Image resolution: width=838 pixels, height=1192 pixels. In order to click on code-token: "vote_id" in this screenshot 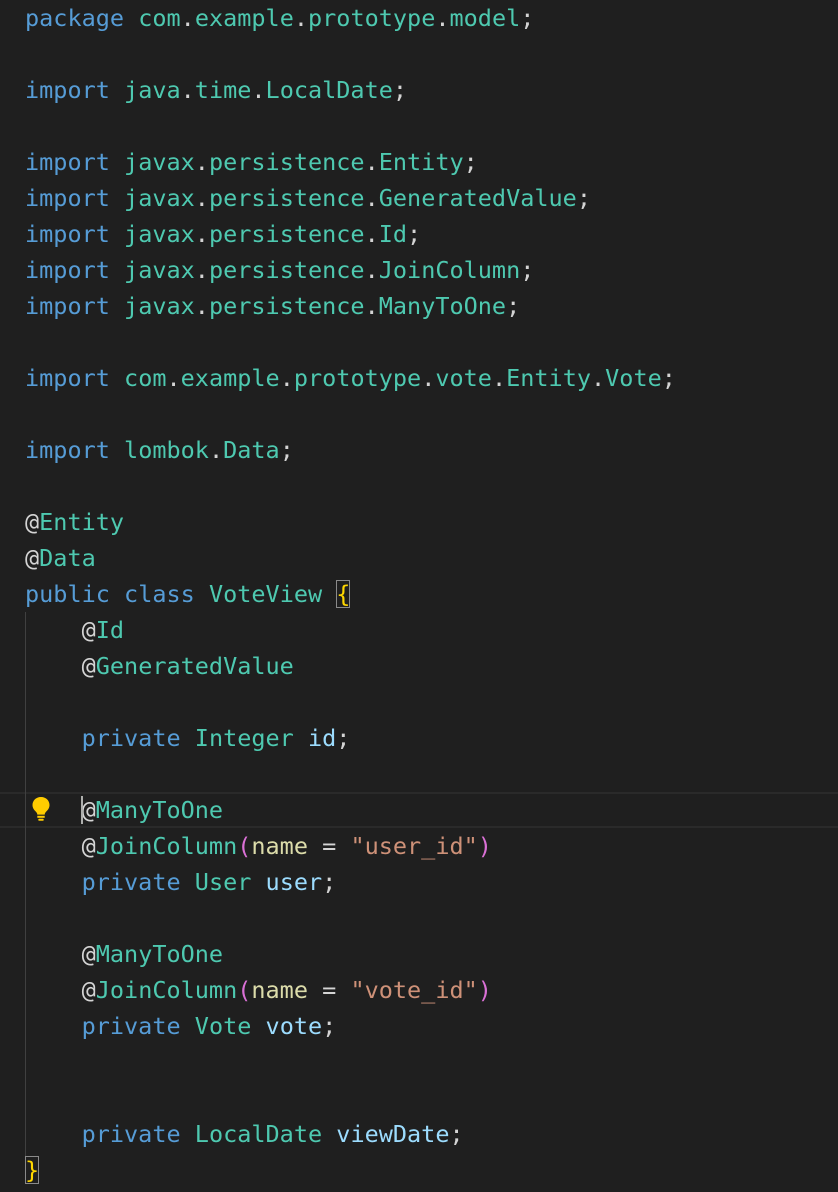, I will do `click(414, 990)`.